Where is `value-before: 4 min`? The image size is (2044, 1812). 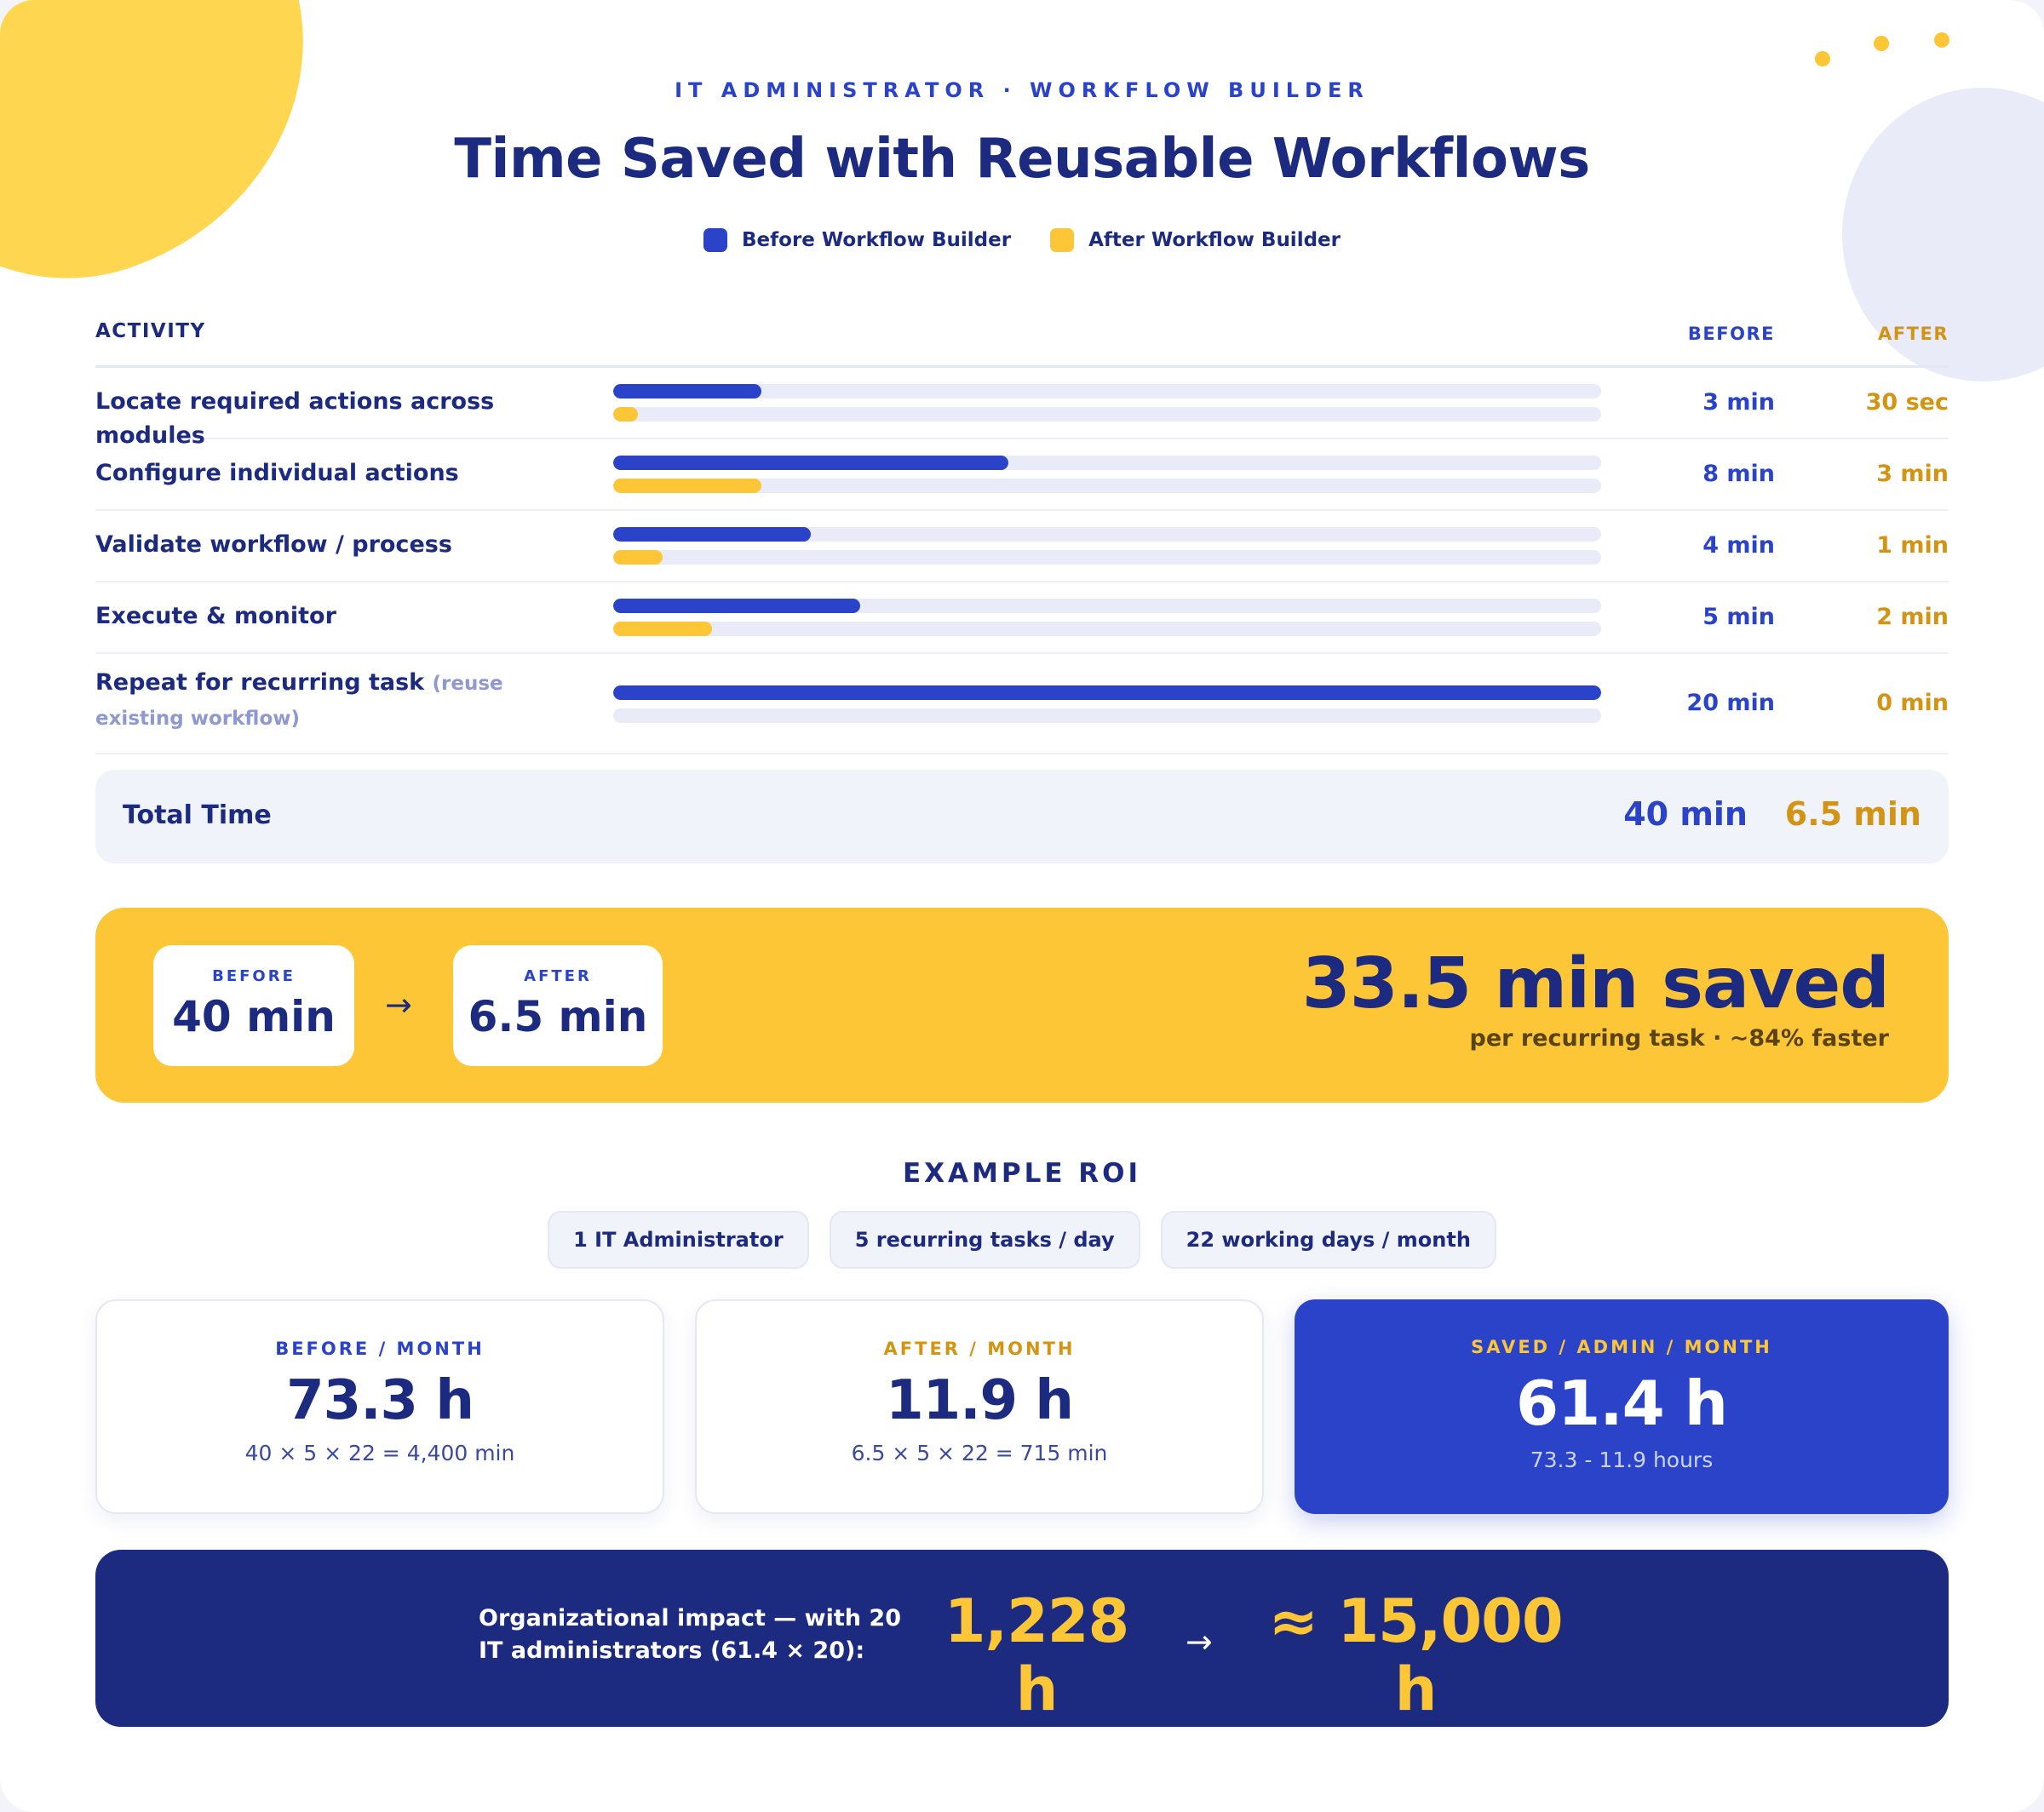 value-before: 4 min is located at coordinates (1738, 545).